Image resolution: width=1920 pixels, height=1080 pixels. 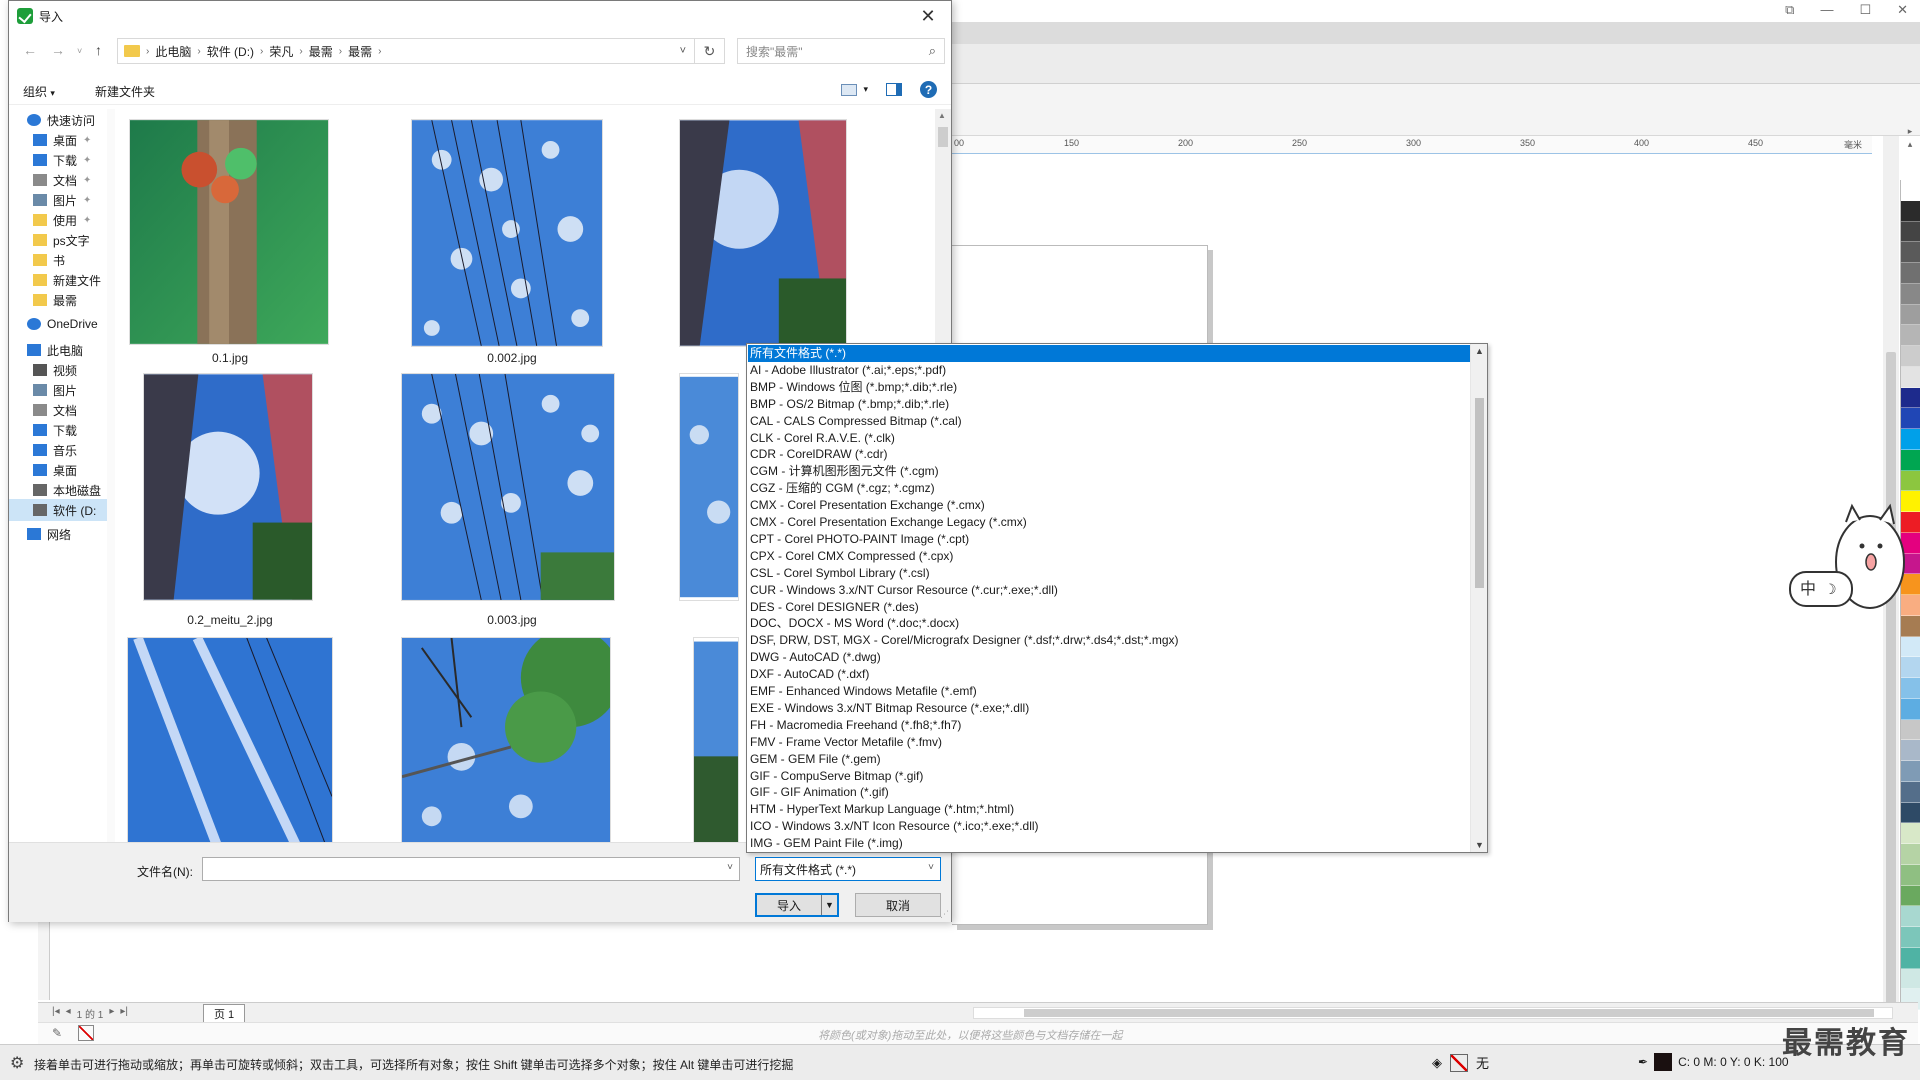 What do you see at coordinates (1109, 657) in the screenshot?
I see `filetype-option: DWG - AutoCAD (*.dwg)` at bounding box center [1109, 657].